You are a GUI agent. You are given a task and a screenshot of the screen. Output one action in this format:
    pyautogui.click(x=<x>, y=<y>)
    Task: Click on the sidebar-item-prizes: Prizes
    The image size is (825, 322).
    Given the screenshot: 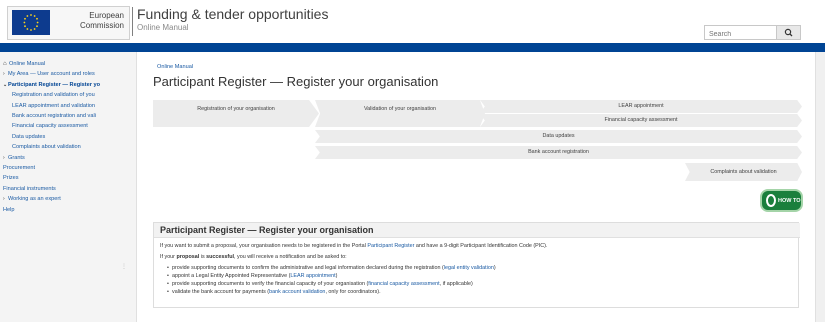 What is the action you would take?
    pyautogui.click(x=68, y=178)
    